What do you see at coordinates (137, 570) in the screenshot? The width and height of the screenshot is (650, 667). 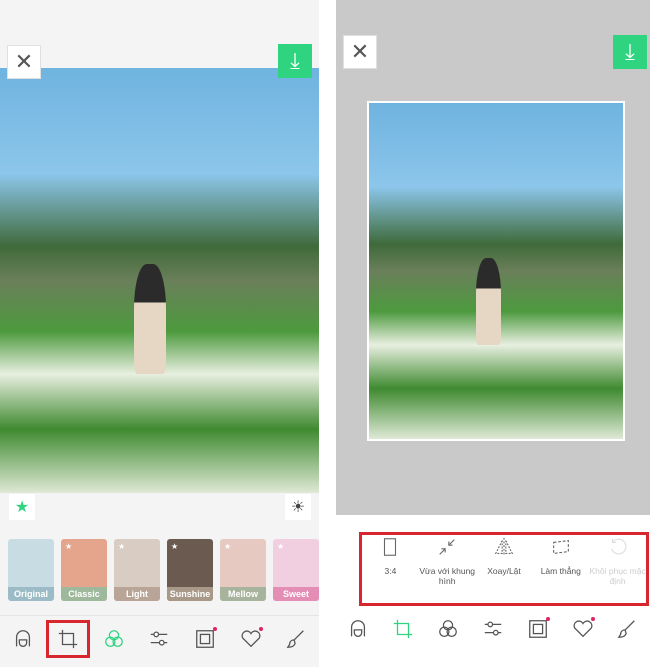 I see `filter-light: ★ Light` at bounding box center [137, 570].